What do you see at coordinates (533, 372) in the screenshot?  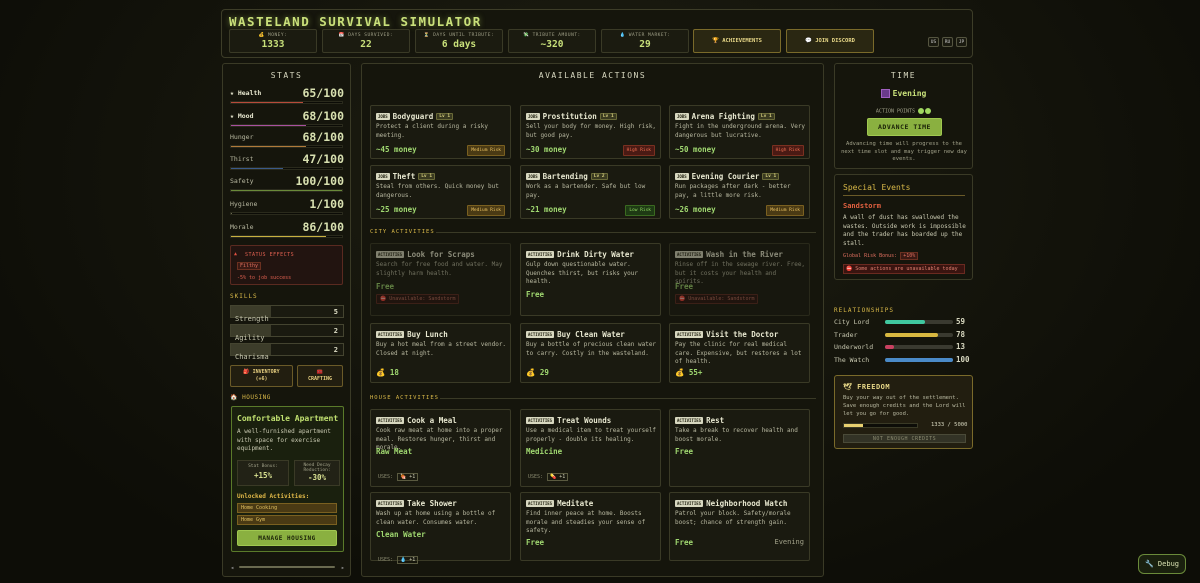 I see `coin-icon: 💰` at bounding box center [533, 372].